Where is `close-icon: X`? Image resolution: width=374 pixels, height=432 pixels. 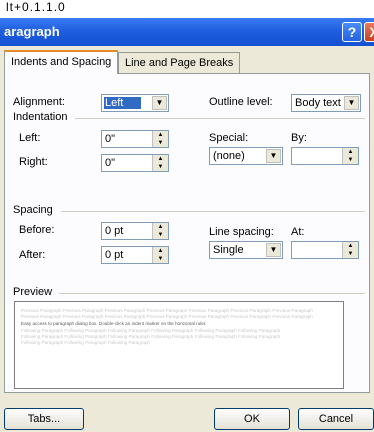 close-icon: X is located at coordinates (371, 32).